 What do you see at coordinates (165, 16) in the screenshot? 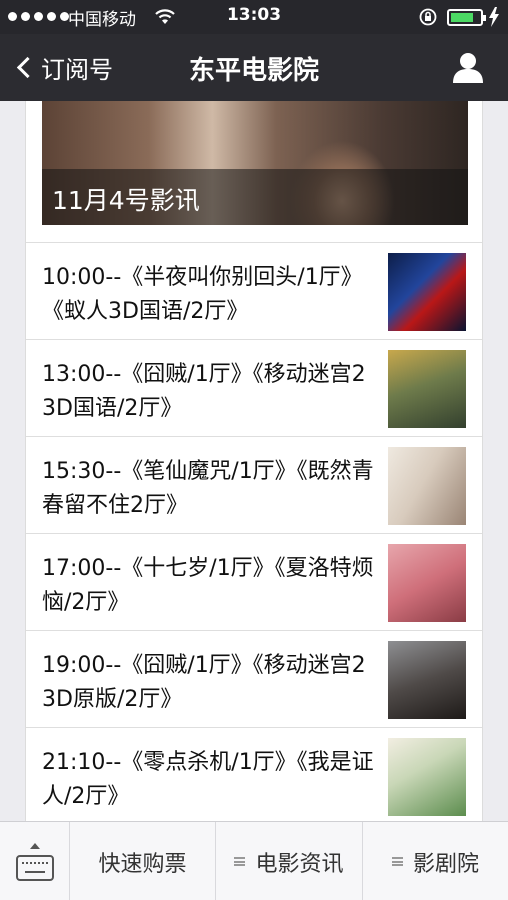
I see `wifi-icon` at bounding box center [165, 16].